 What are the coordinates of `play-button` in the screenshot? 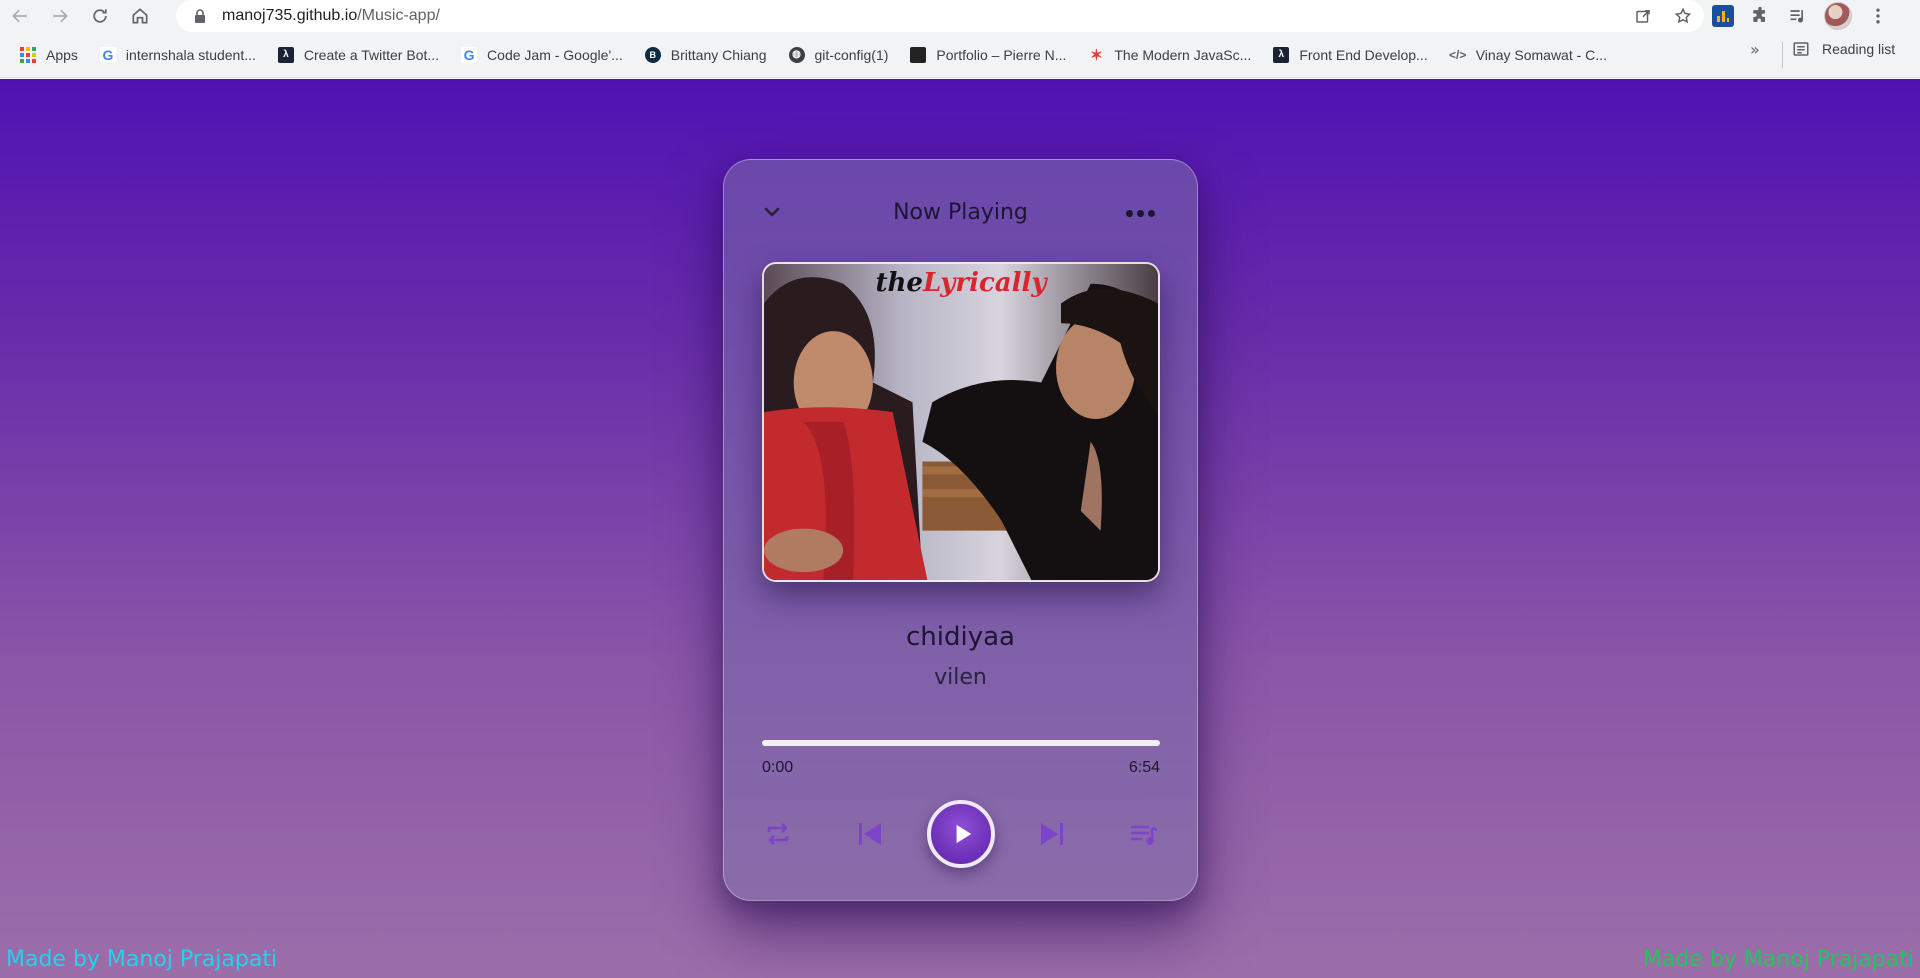 It's located at (961, 834).